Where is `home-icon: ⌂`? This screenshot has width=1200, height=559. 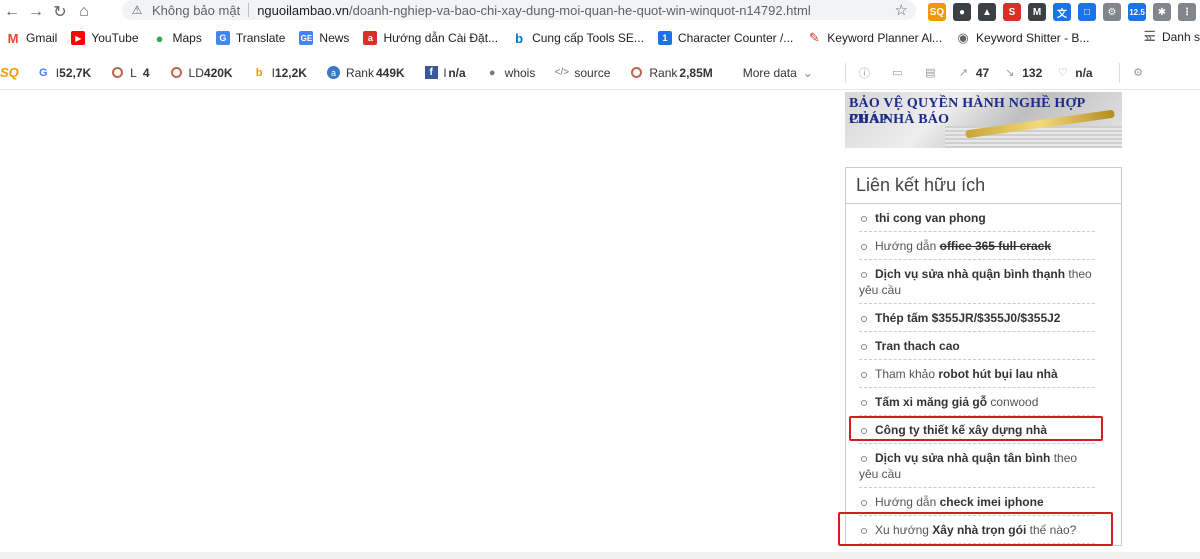 home-icon: ⌂ is located at coordinates (84, 12).